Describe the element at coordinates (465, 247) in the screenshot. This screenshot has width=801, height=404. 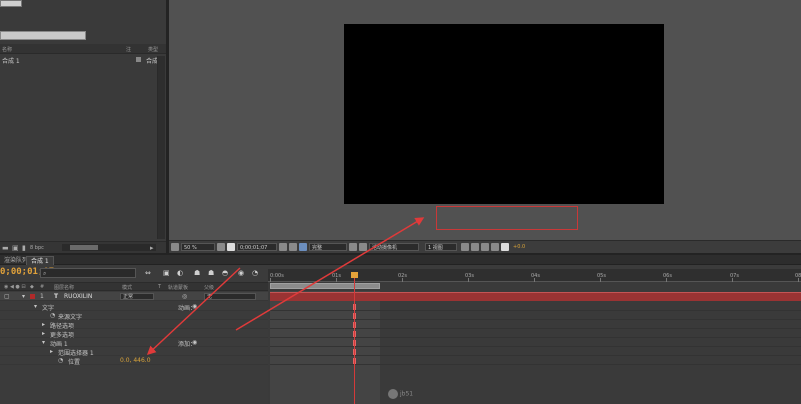
I see `toggle-pixel-aspect-icon` at that location.